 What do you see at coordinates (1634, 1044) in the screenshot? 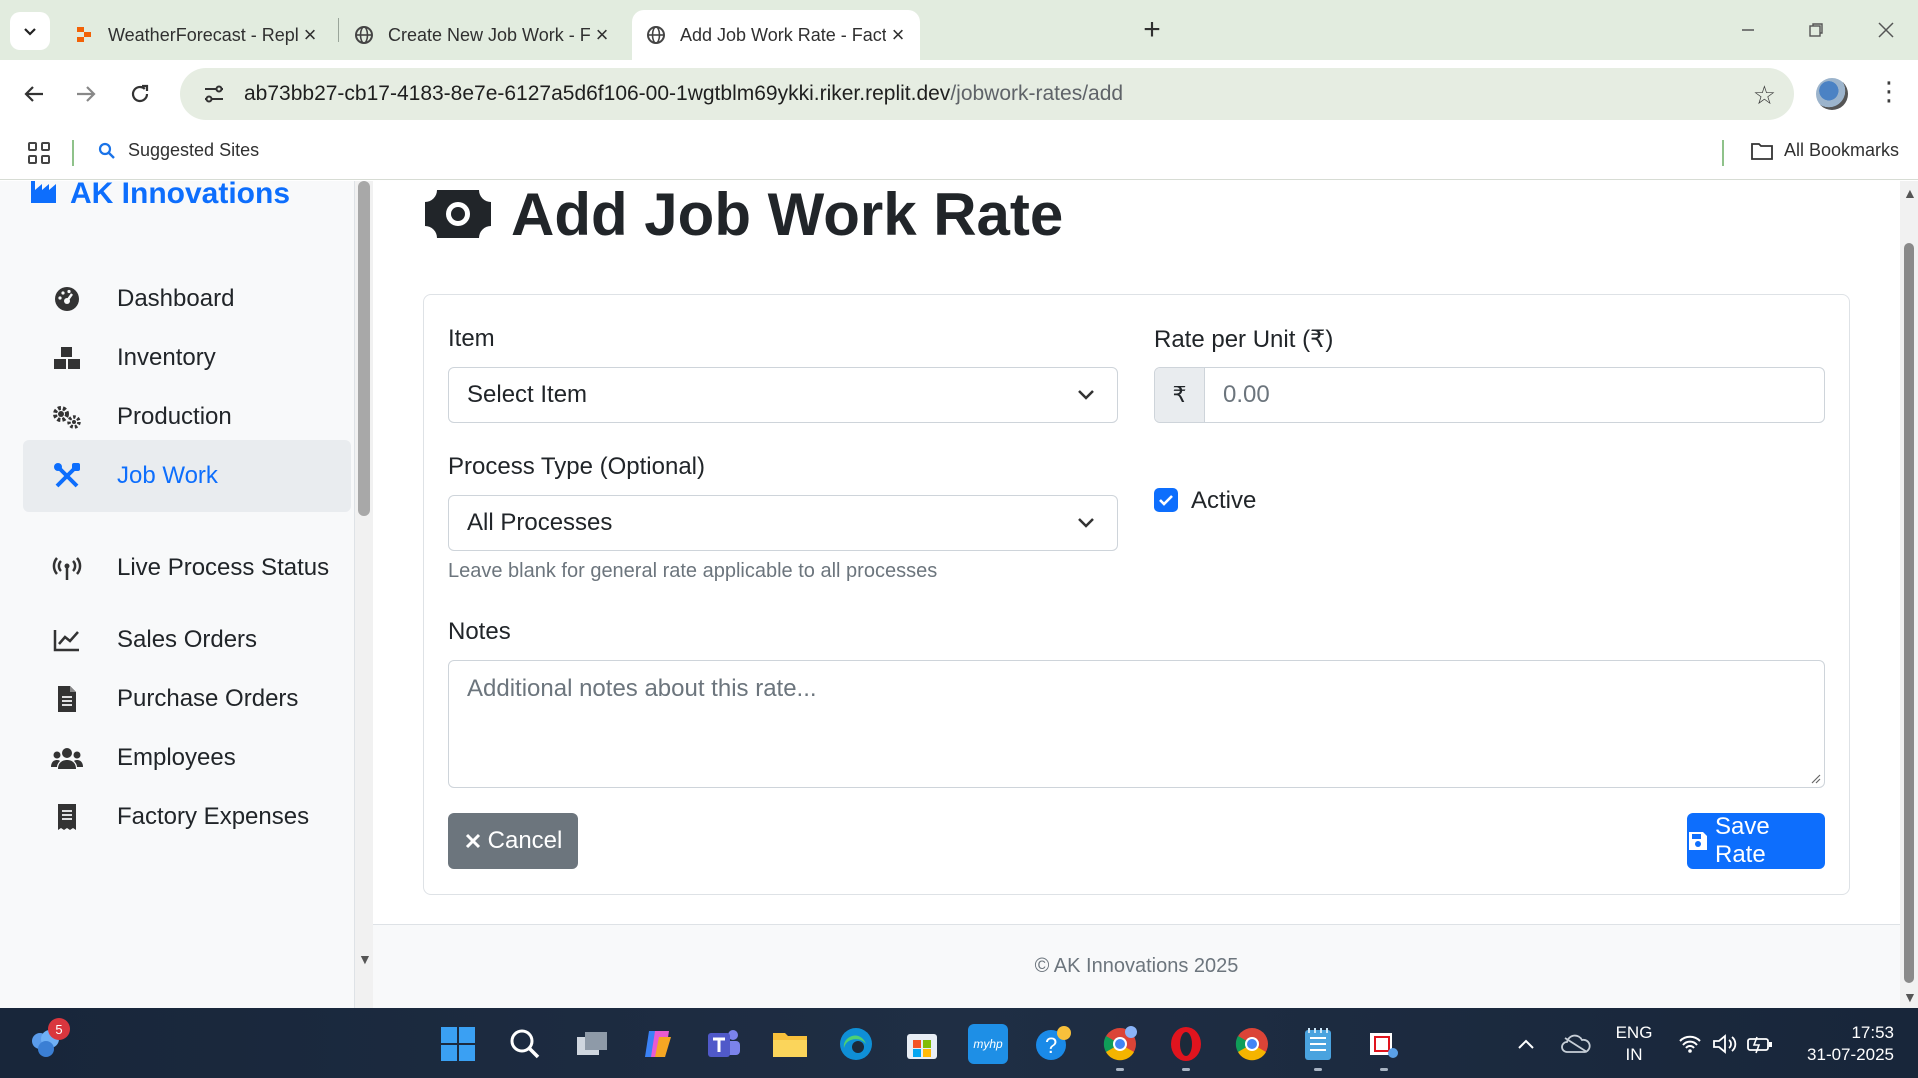
I see `language-indicator: ENG IN` at bounding box center [1634, 1044].